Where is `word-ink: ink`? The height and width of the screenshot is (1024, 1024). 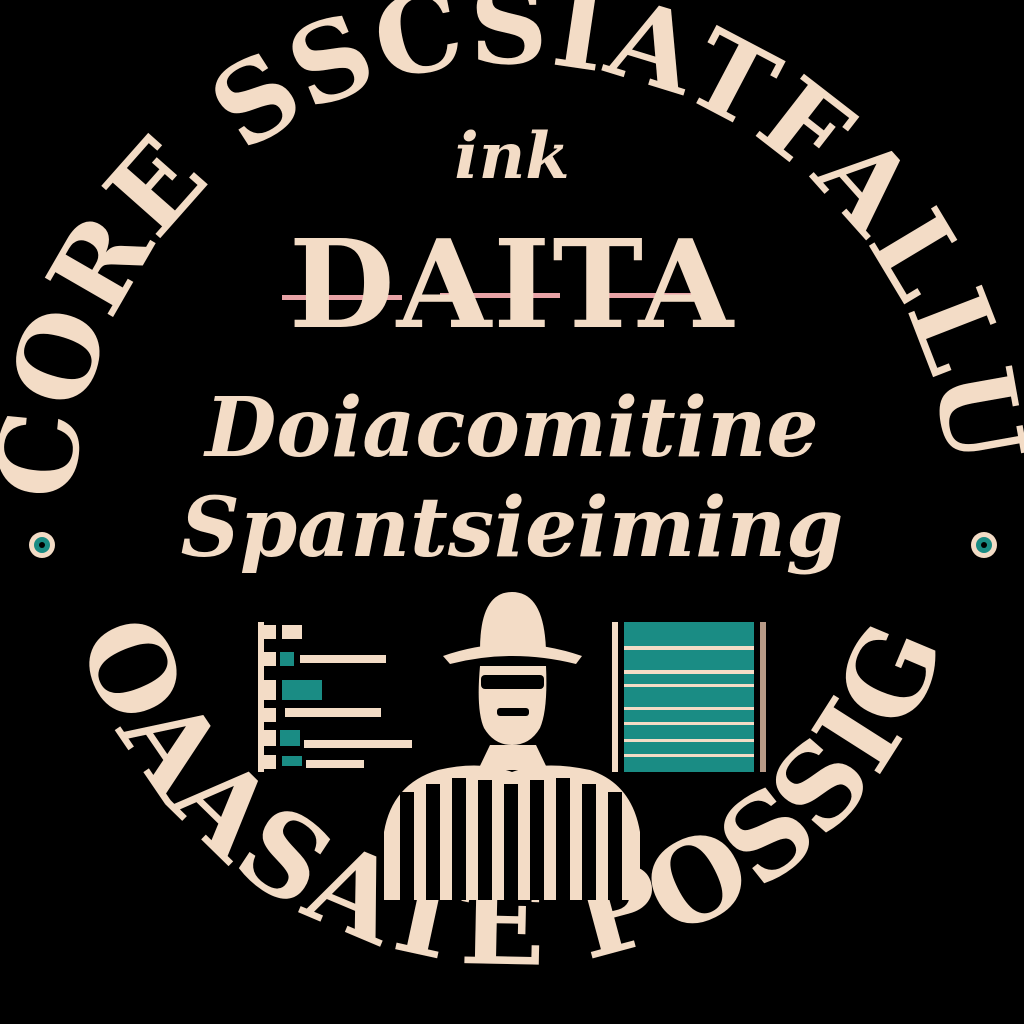
word-ink: ink is located at coordinates (512, 156).